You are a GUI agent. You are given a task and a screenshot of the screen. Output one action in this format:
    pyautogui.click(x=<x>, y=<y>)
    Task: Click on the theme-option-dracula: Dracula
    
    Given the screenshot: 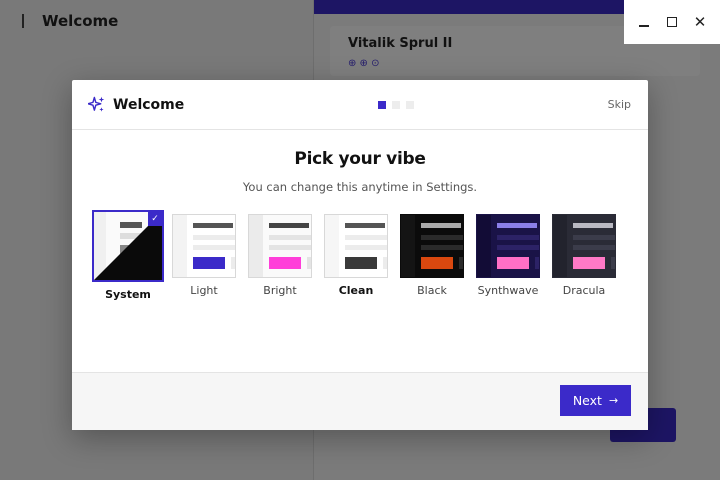 What is the action you would take?
    pyautogui.click(x=584, y=257)
    